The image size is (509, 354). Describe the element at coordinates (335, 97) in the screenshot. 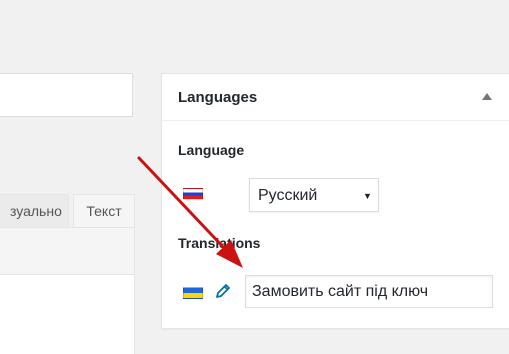

I see `panel-header: Languages` at that location.